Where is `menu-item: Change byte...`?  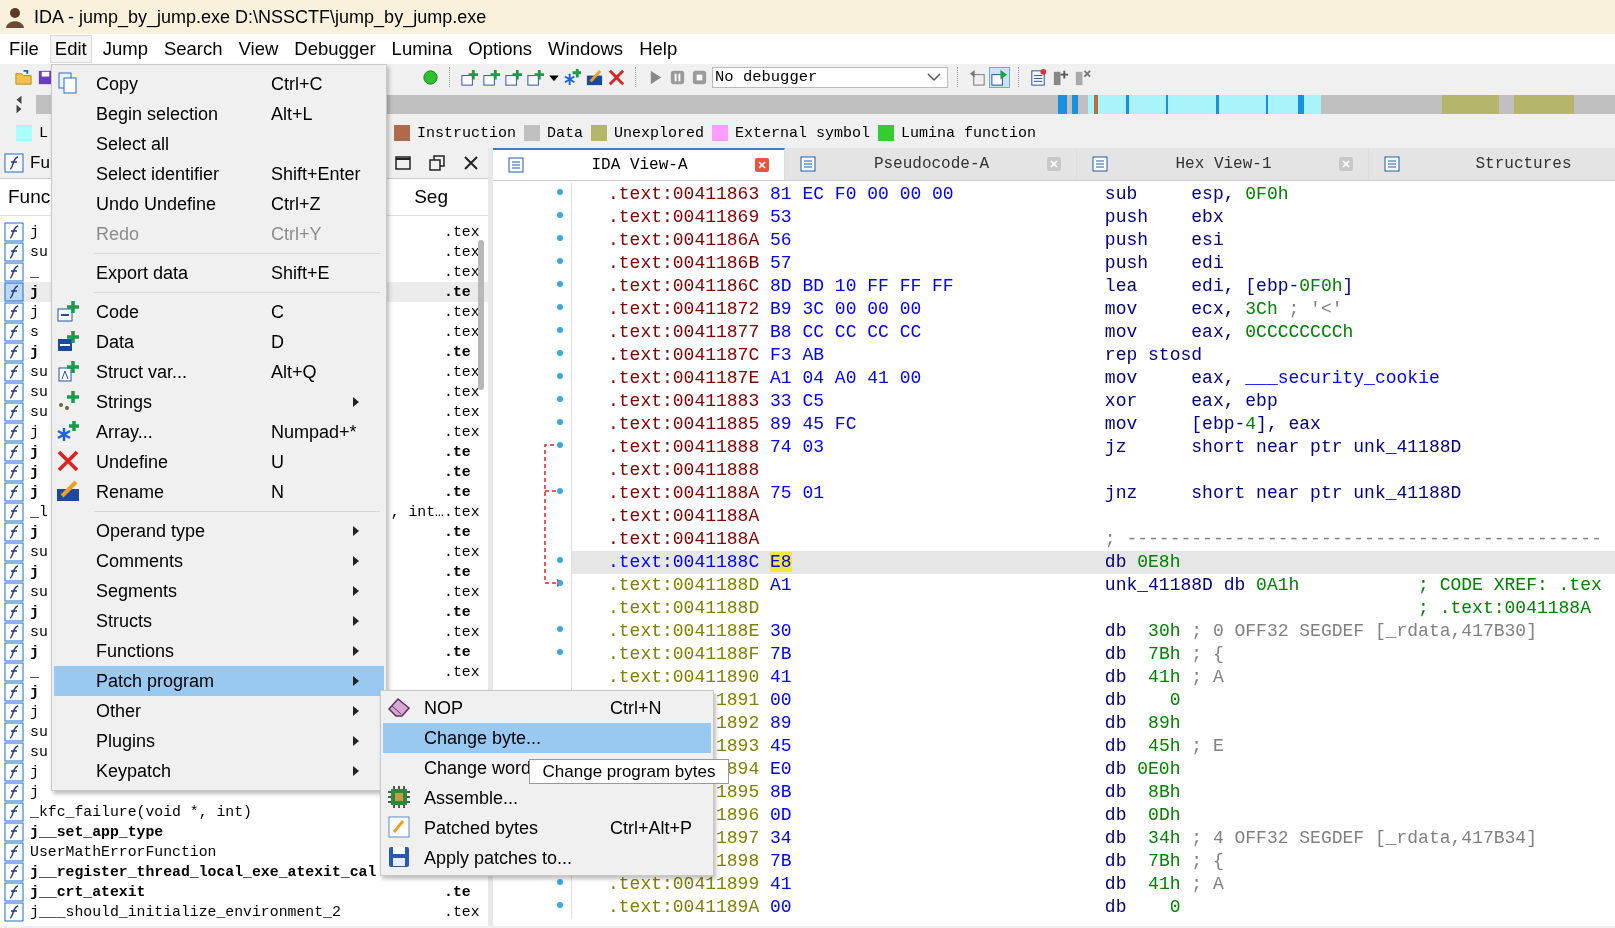
menu-item: Change byte... is located at coordinates (547, 738).